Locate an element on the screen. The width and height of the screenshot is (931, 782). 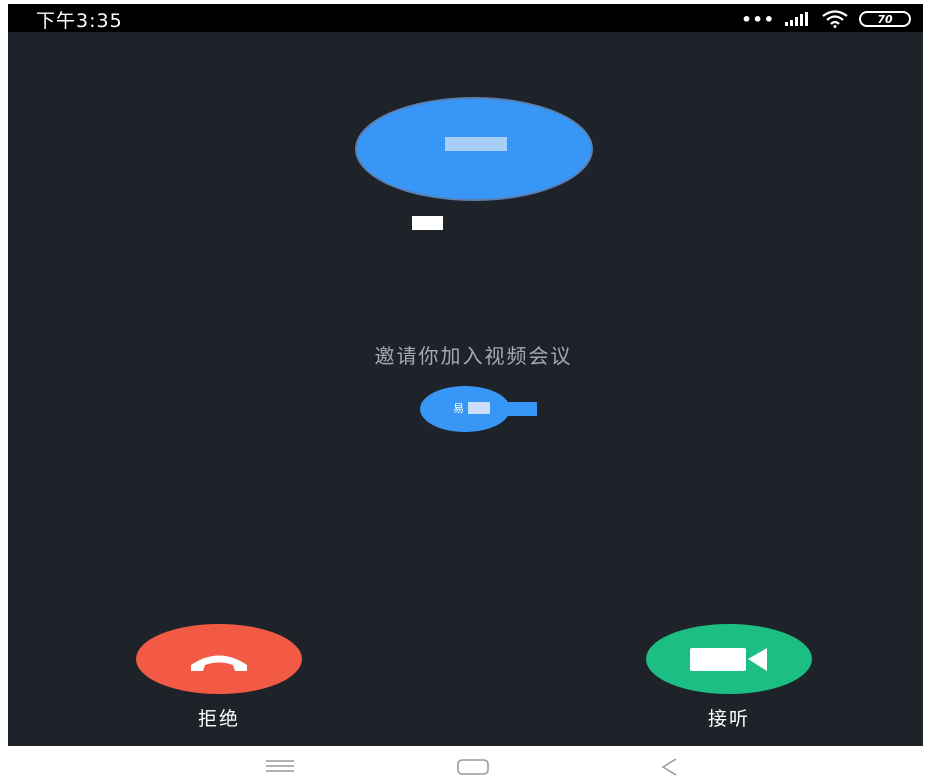
accept-label: 接听 is located at coordinates (728, 719).